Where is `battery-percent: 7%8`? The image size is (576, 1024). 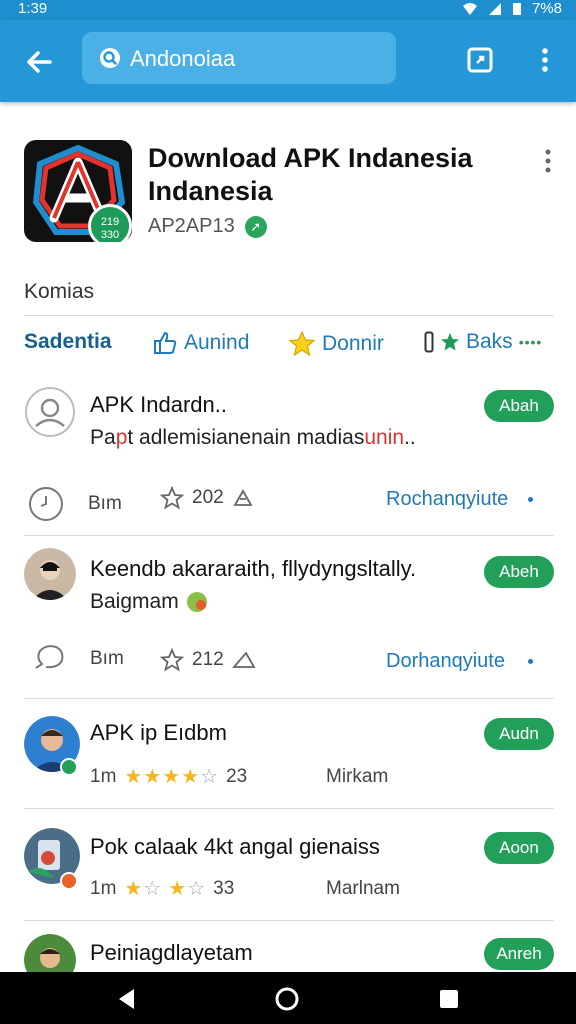 battery-percent: 7%8 is located at coordinates (546, 8).